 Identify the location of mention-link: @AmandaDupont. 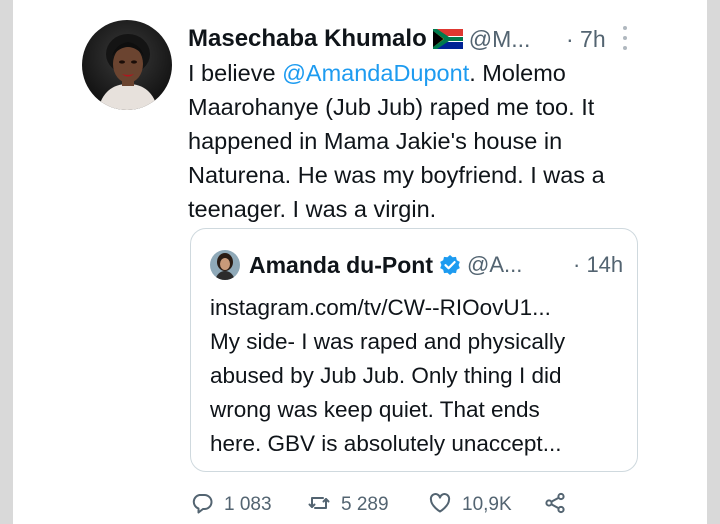
(375, 73).